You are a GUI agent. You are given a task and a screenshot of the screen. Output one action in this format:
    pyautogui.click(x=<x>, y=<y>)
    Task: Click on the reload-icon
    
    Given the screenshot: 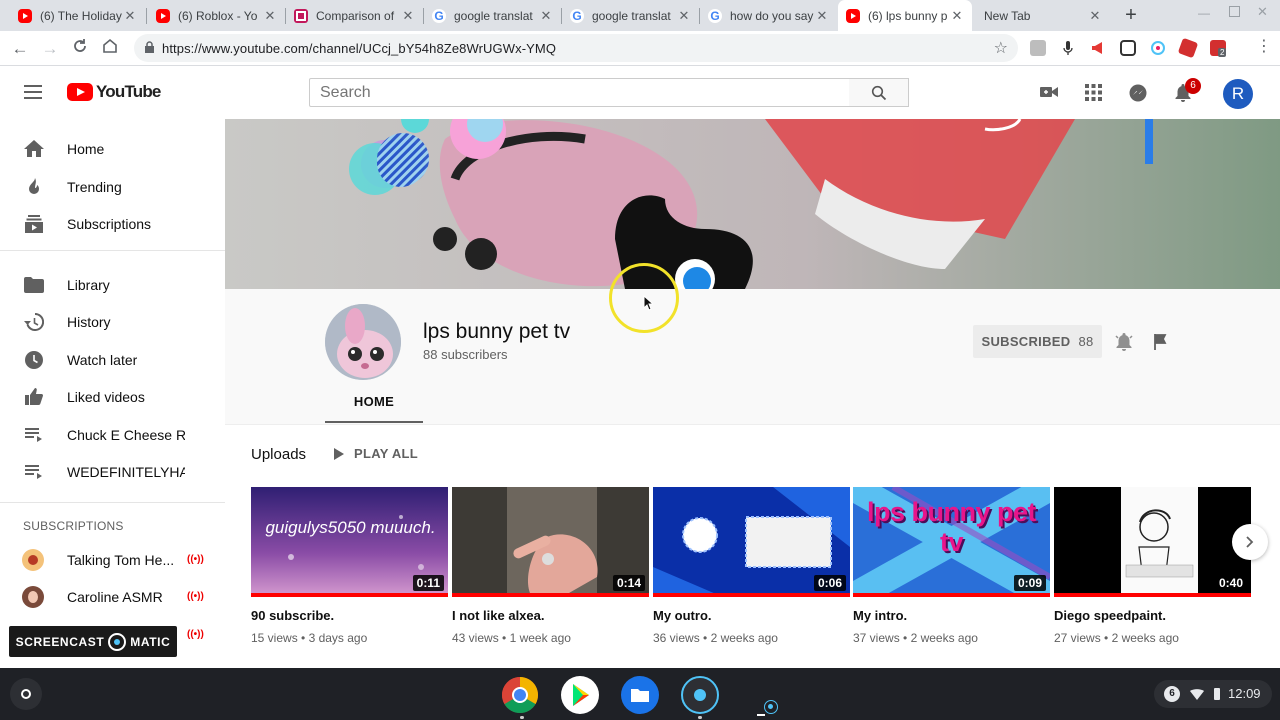 What is the action you would take?
    pyautogui.click(x=80, y=45)
    